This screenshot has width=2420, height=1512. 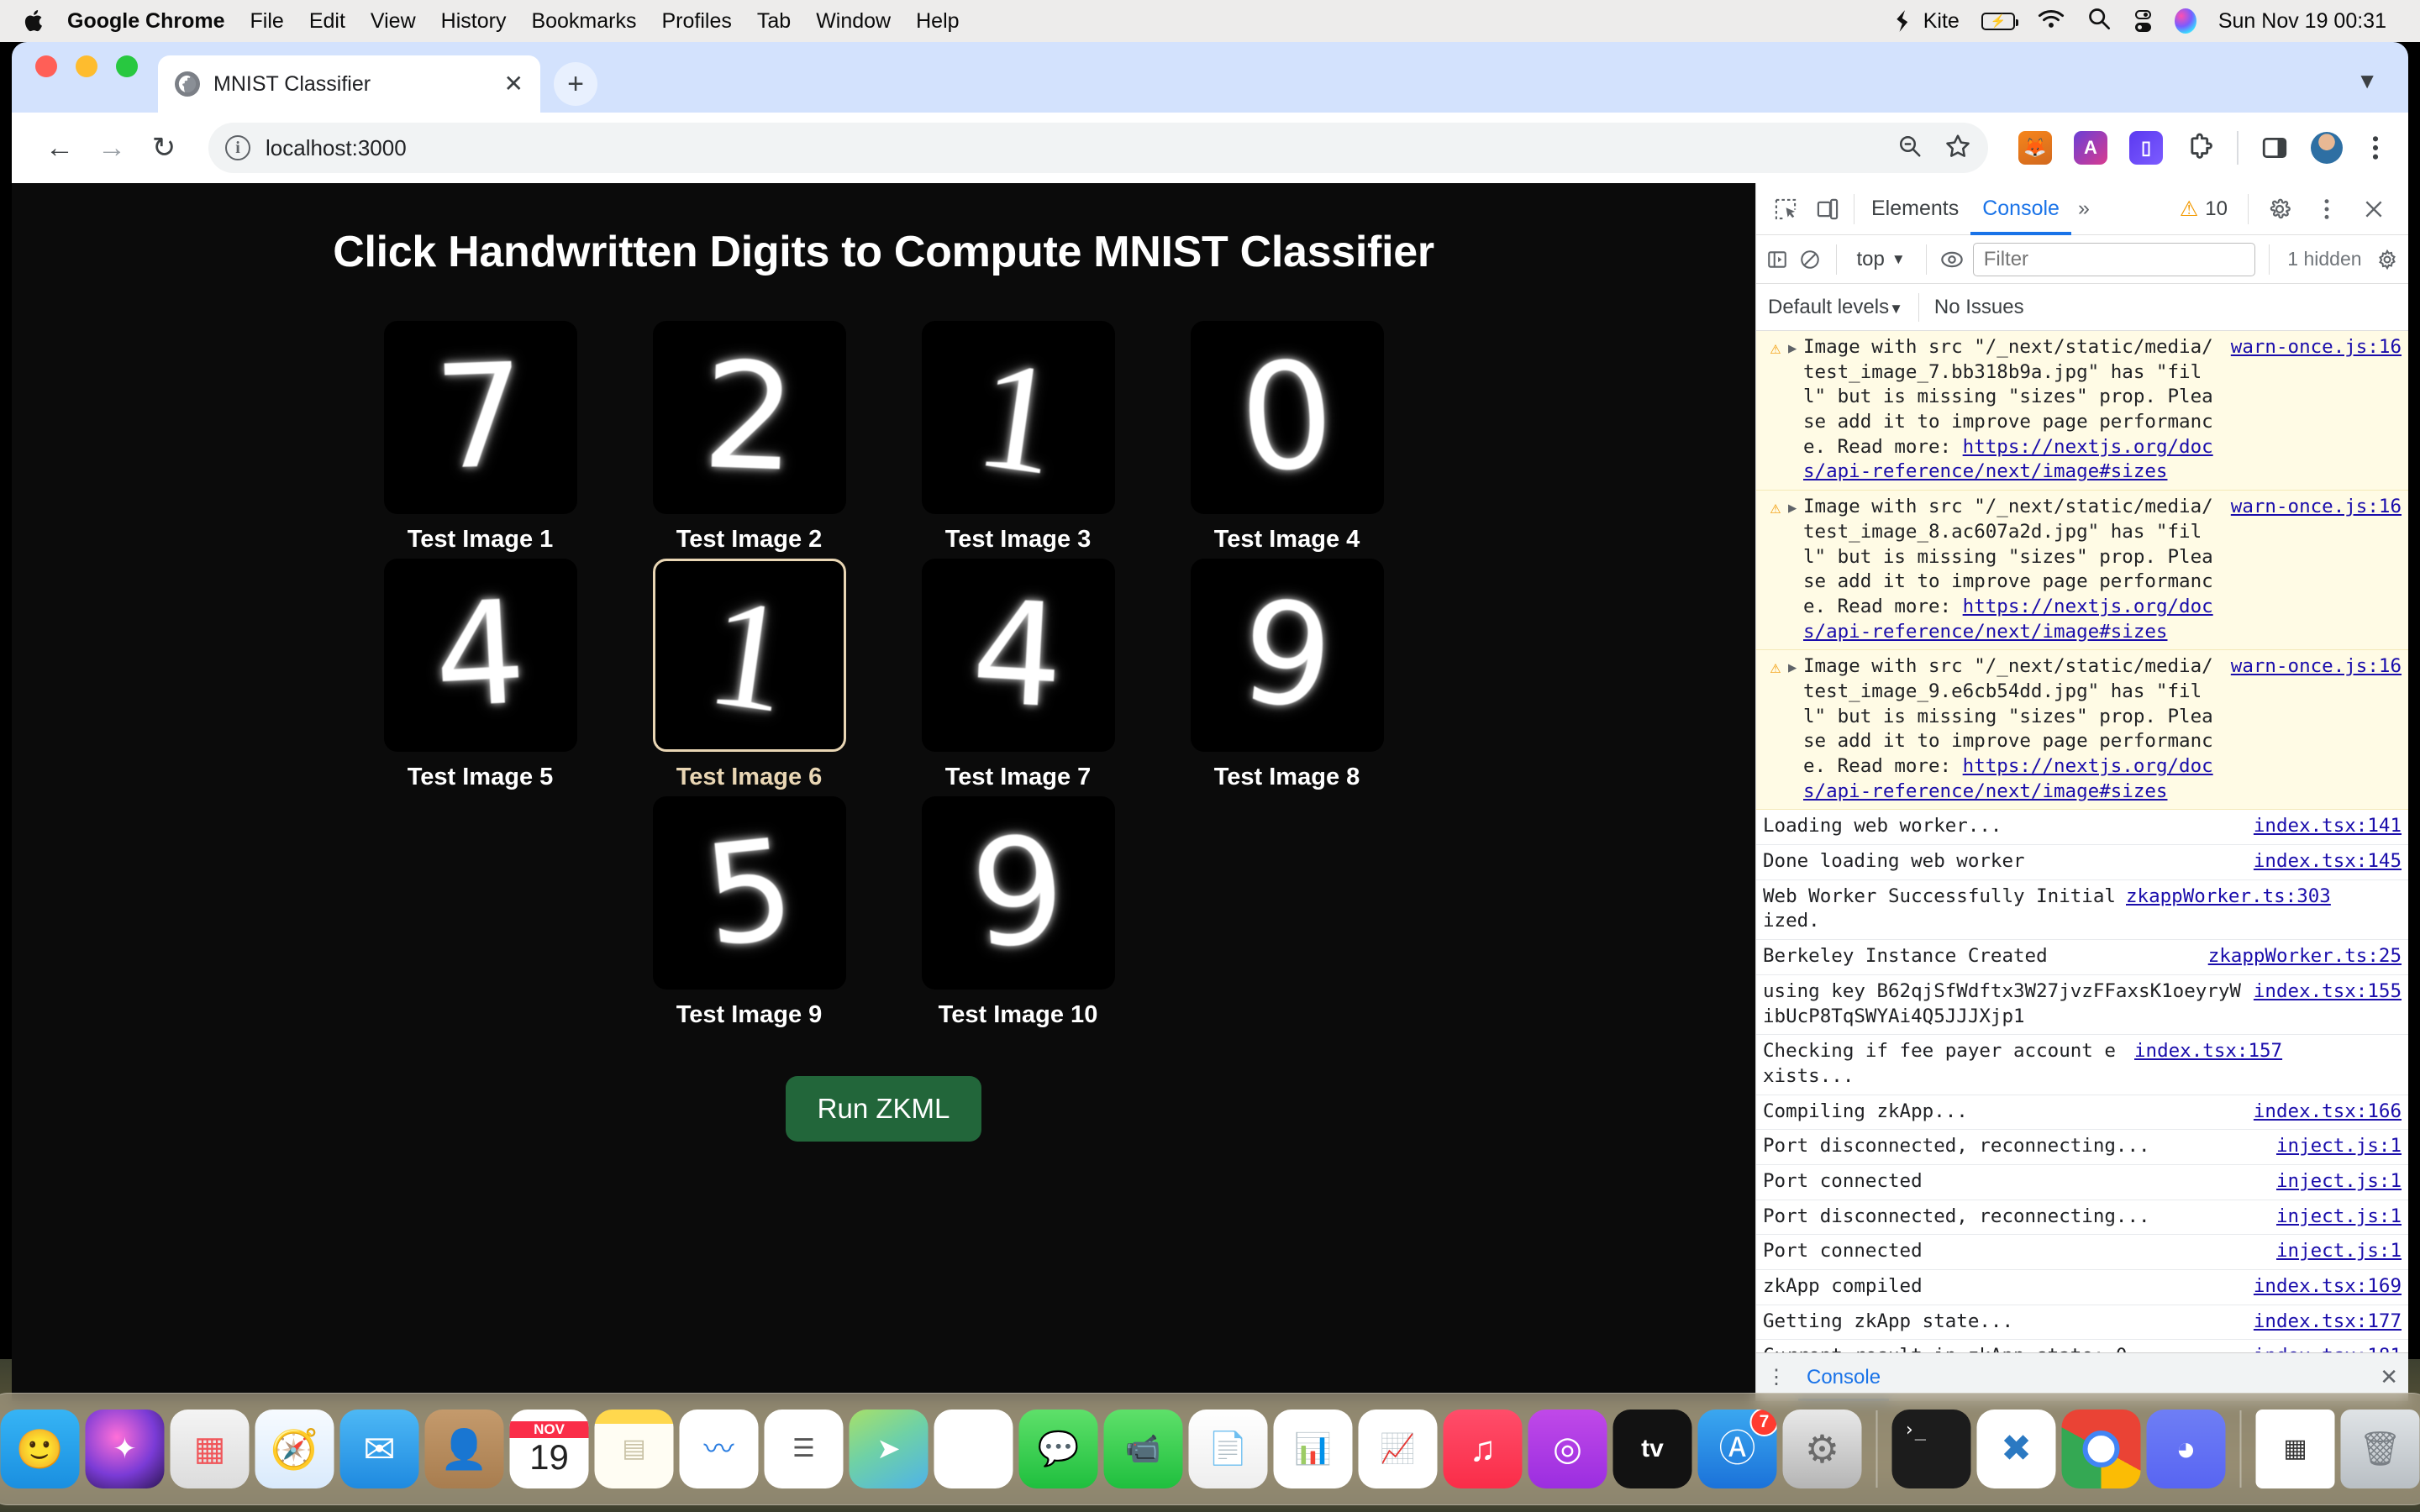 I want to click on profile-avatar, so click(x=2327, y=148).